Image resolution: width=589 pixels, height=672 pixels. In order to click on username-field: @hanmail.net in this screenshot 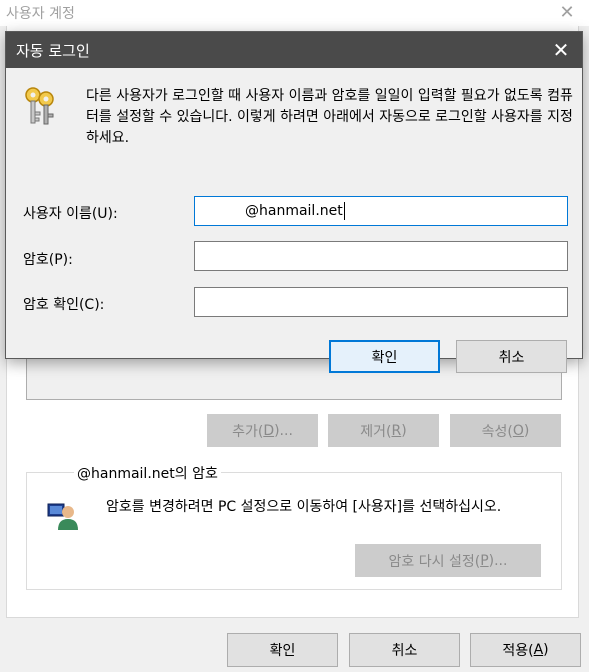, I will do `click(381, 211)`.